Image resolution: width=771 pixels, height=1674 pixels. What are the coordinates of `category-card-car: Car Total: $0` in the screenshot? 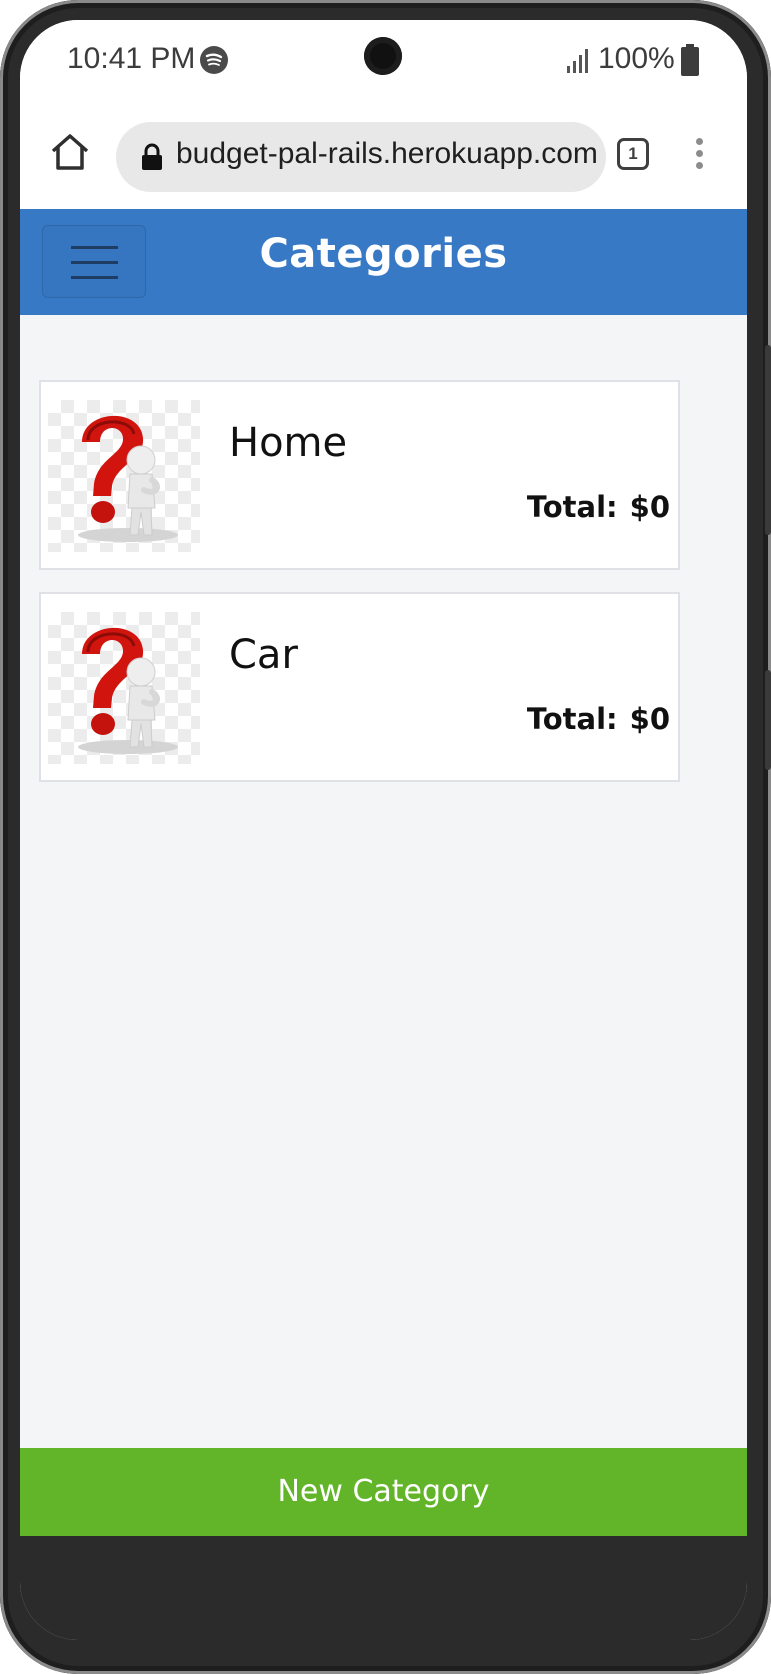 It's located at (359, 687).